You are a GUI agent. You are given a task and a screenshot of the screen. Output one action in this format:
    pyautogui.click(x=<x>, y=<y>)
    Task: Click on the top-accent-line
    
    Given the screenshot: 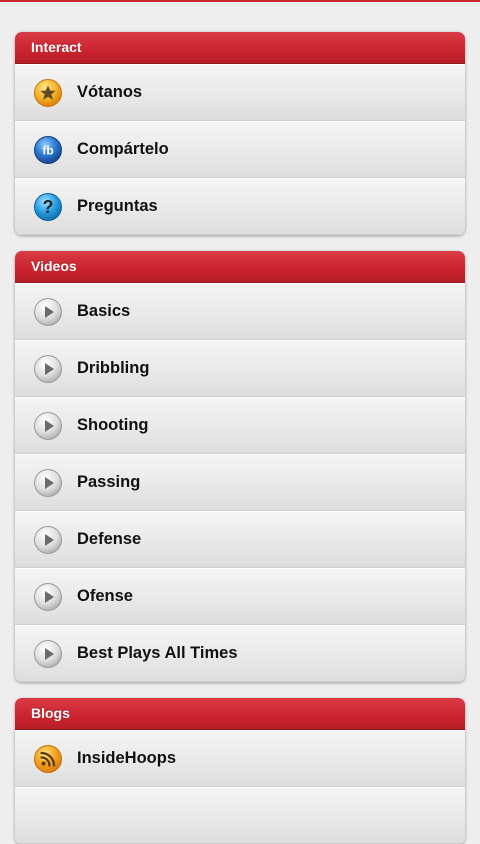 What is the action you would take?
    pyautogui.click(x=240, y=1)
    